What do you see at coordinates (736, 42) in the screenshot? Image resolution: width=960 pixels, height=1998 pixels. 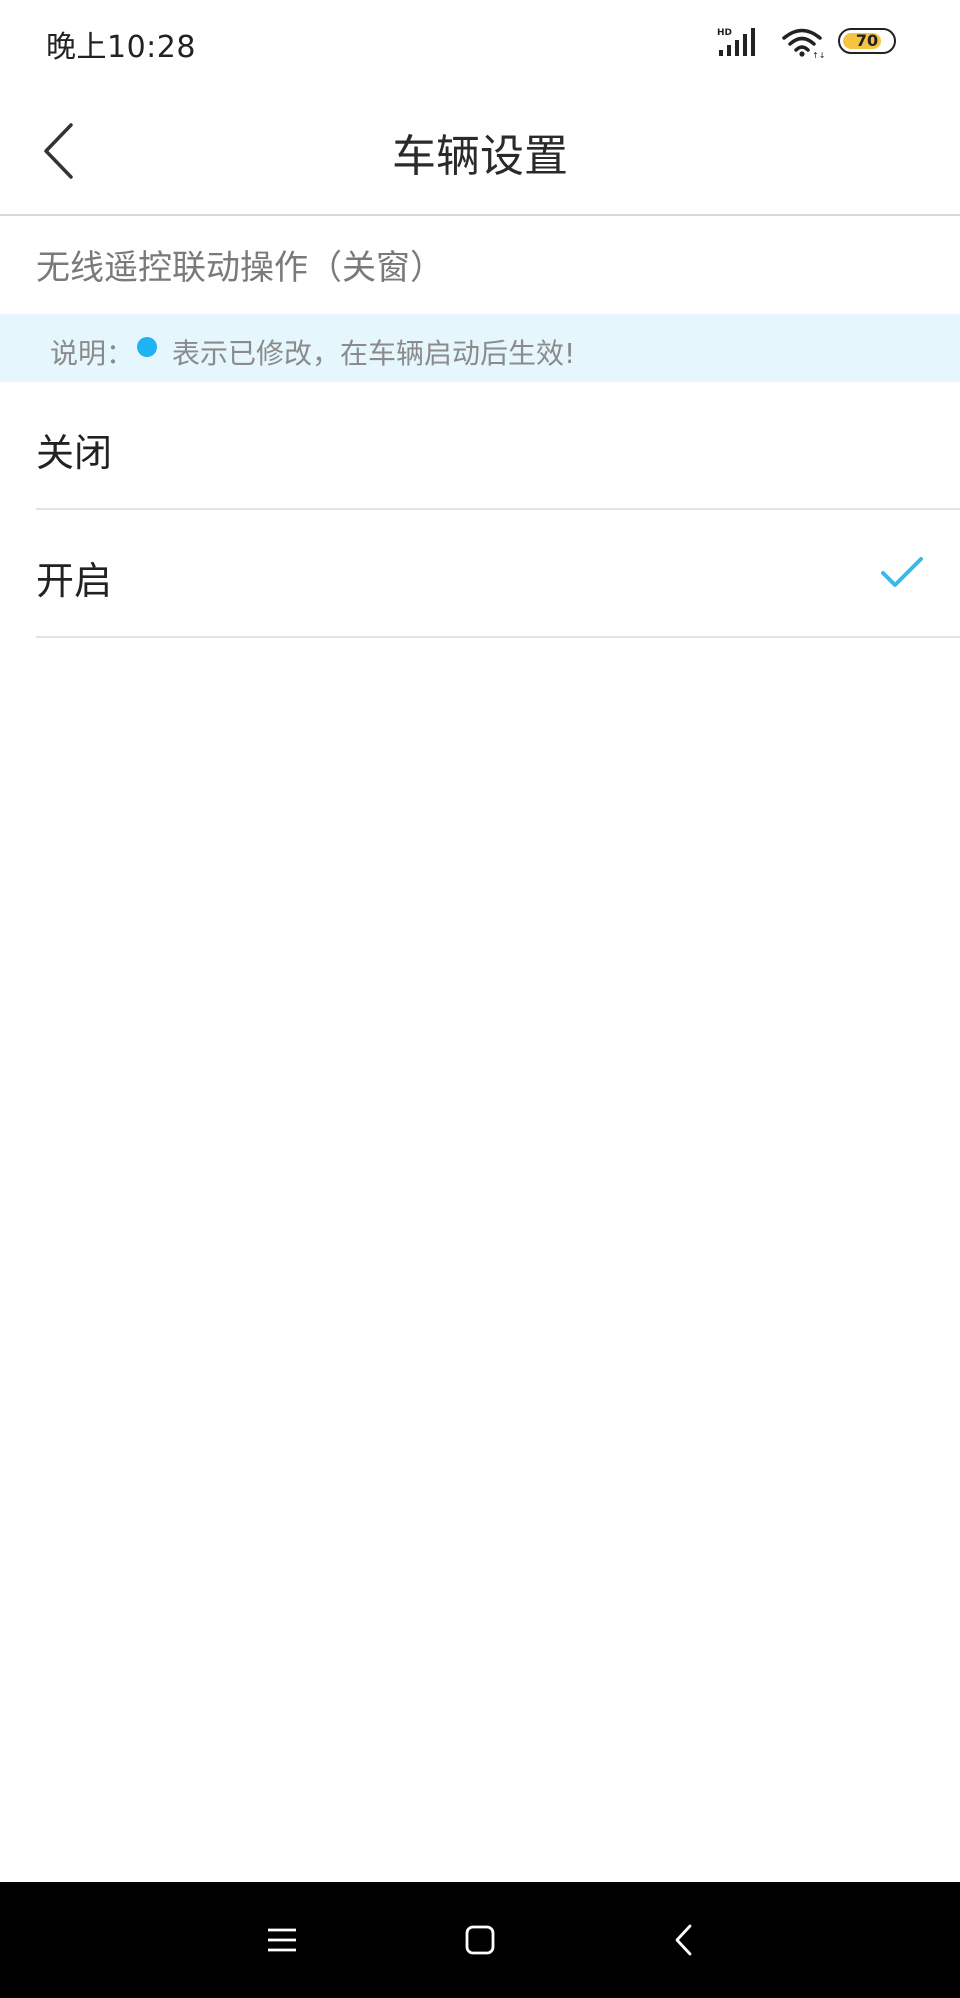 I see `hd-signal-icon: HD` at bounding box center [736, 42].